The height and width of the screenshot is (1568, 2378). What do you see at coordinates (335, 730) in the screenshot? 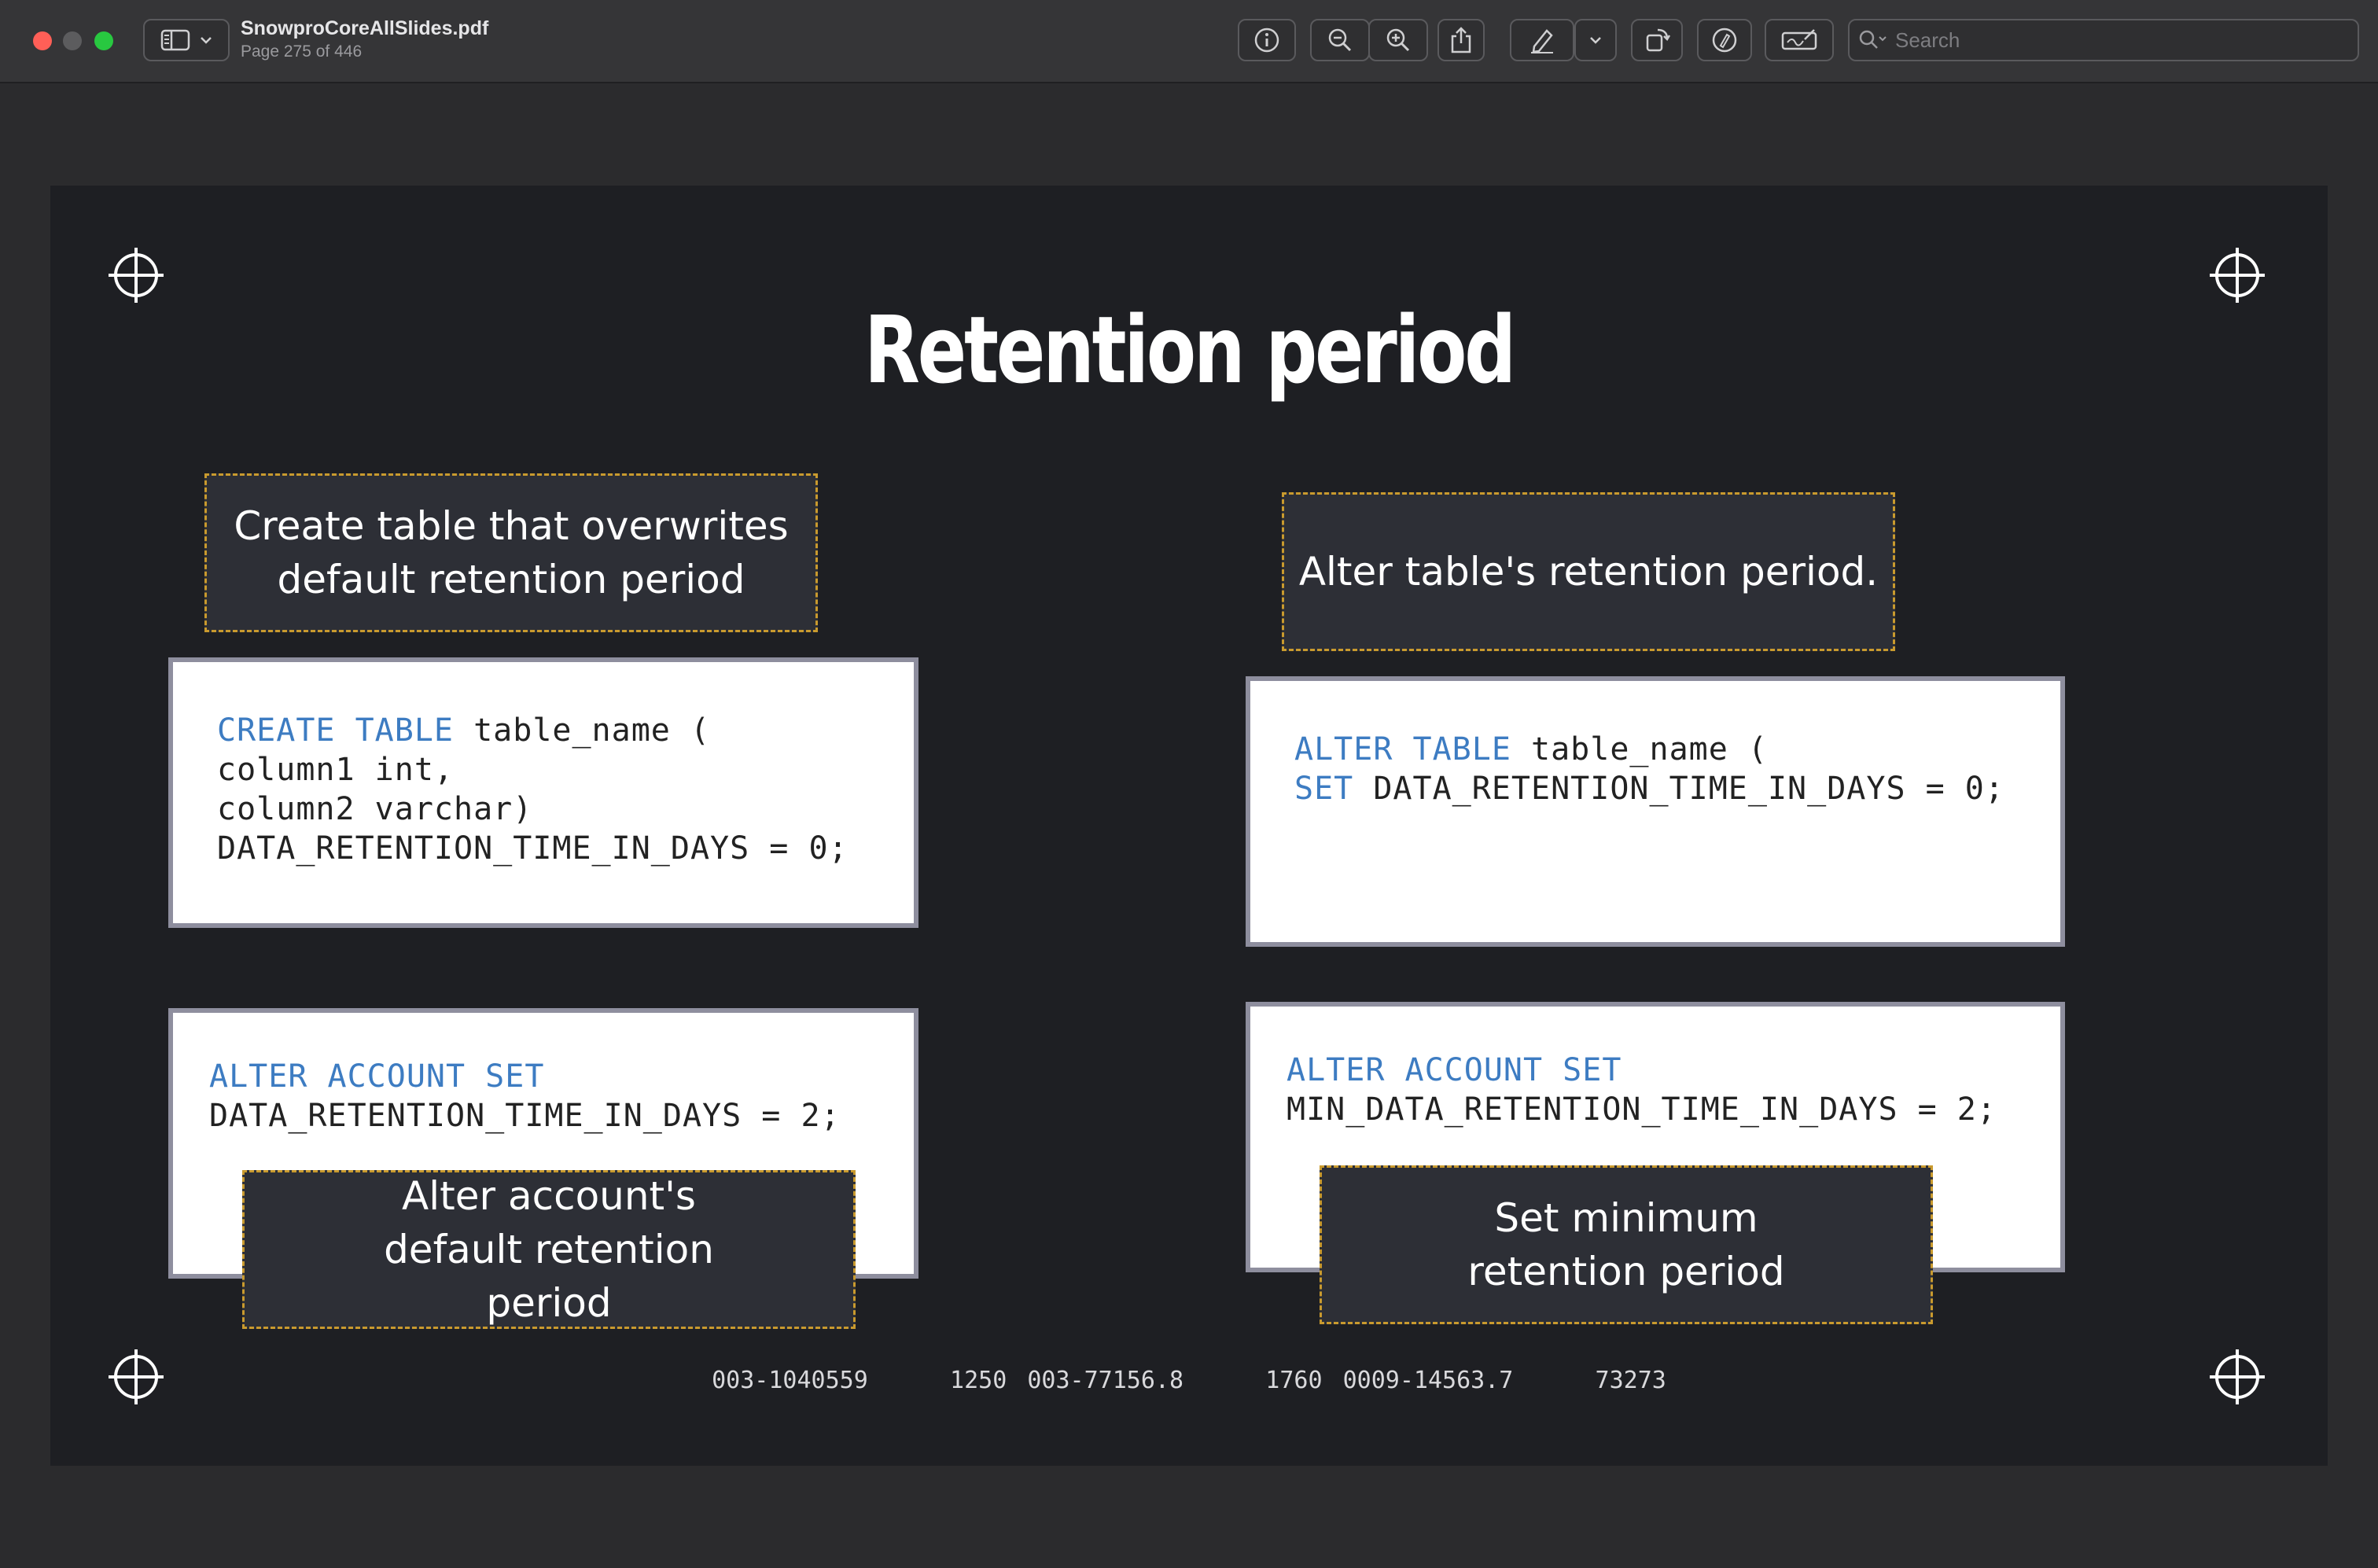
I see `sql-keyword: CREATE TABLE` at bounding box center [335, 730].